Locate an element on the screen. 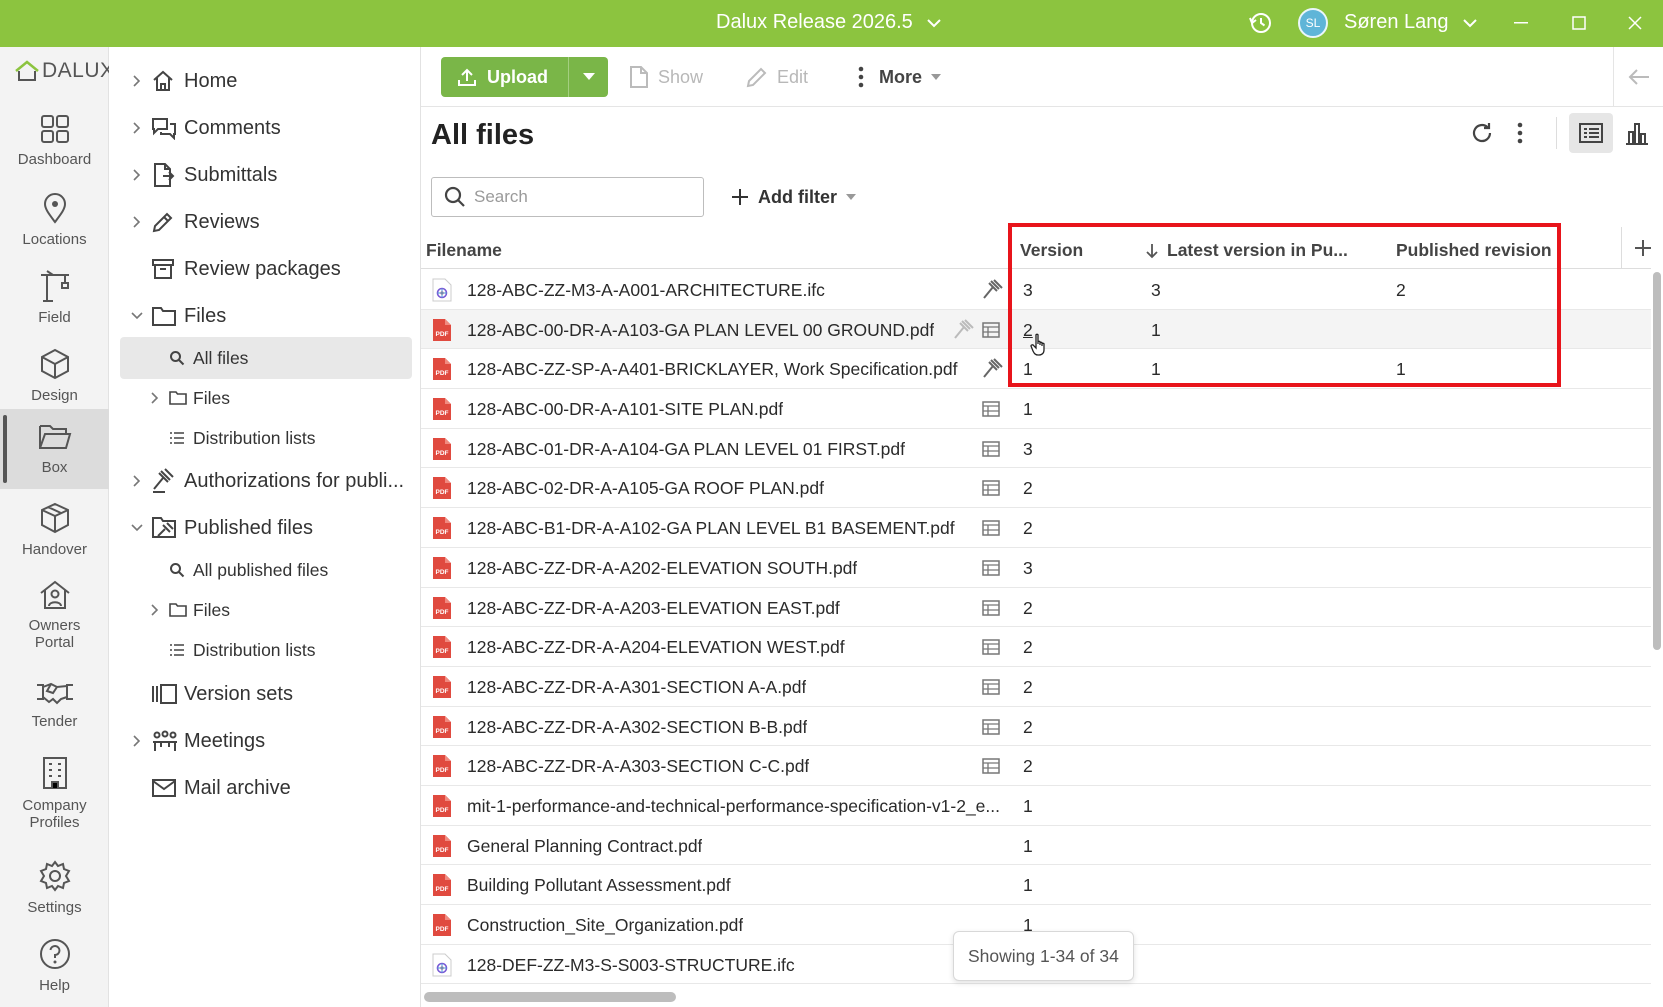 This screenshot has height=1007, width=1663. rail-item-owners-portal: Owners Portal is located at coordinates (54, 616).